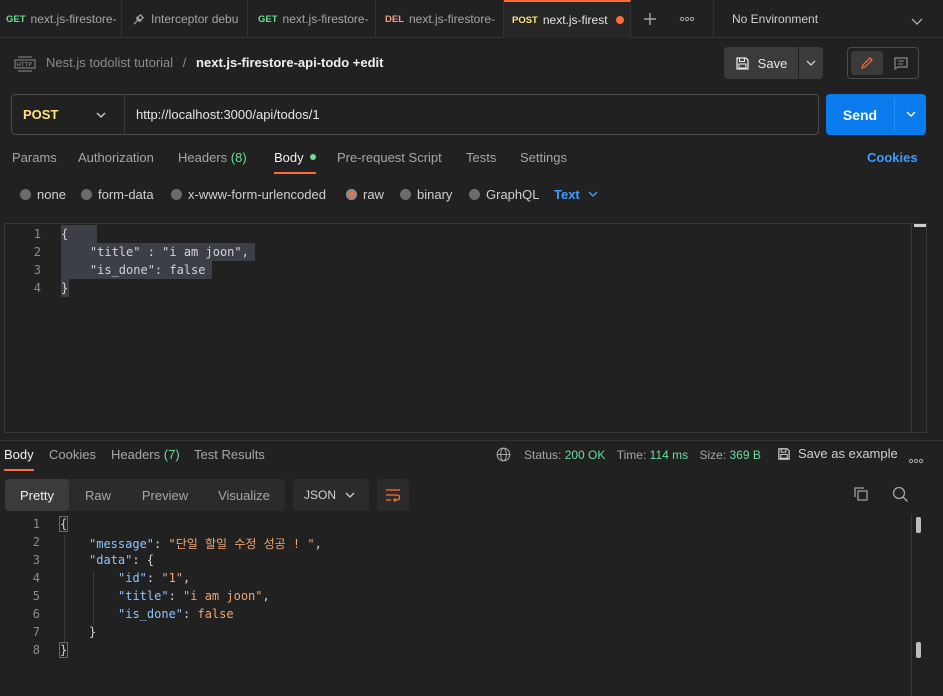  I want to click on json-line-message: "message": "단일 할일 수정 성공 ! ",, so click(205, 544).